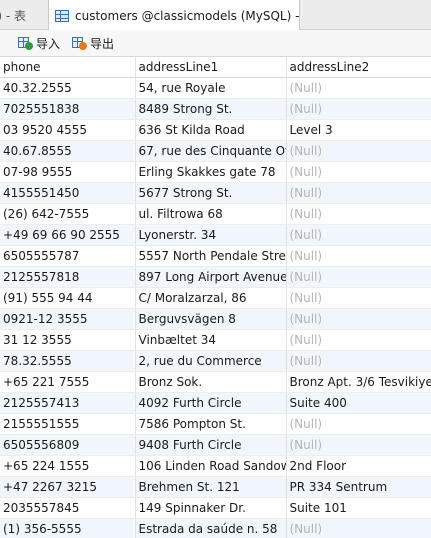 Image resolution: width=431 pixels, height=538 pixels. Describe the element at coordinates (211, 193) in the screenshot. I see `cell-addressline1: 5677 Strong St.` at that location.